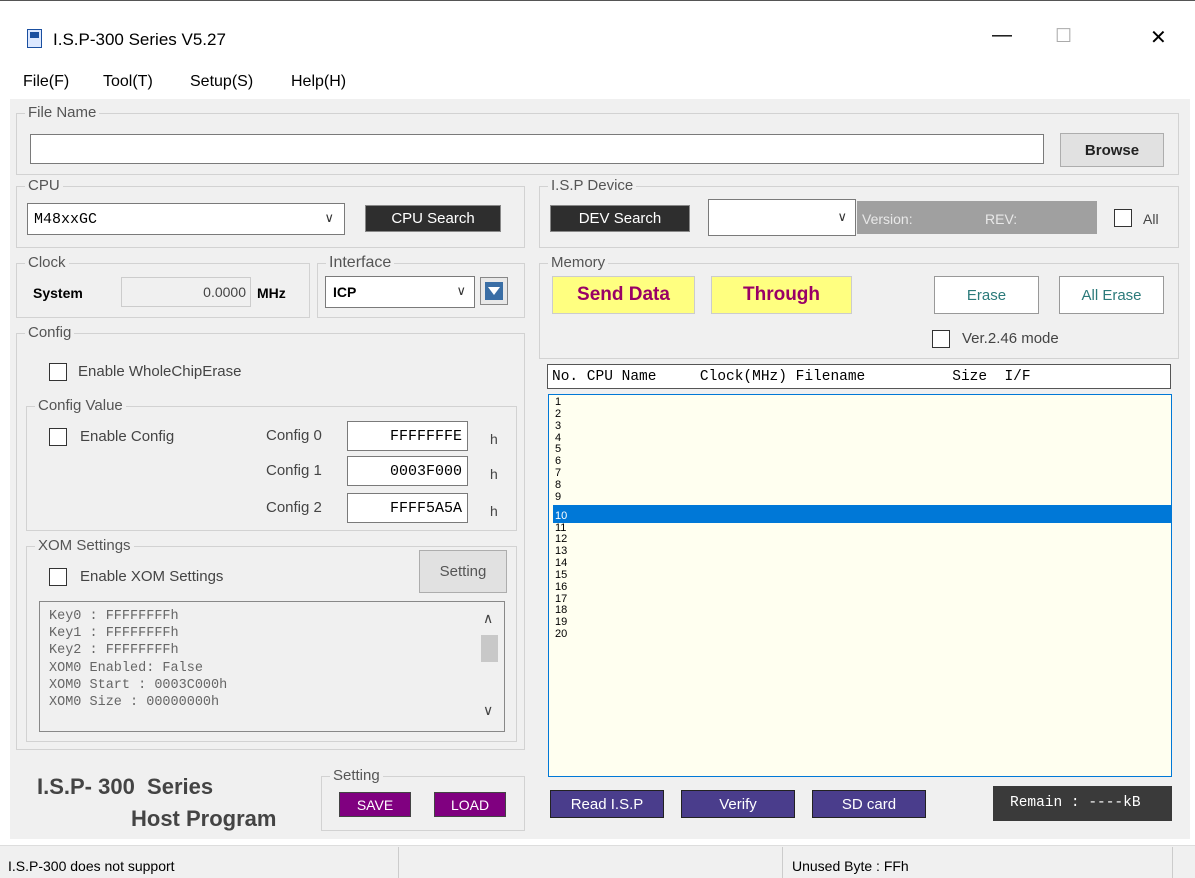 The image size is (1195, 878). What do you see at coordinates (1082, 803) in the screenshot?
I see `remain-display: Remain : ----kB` at bounding box center [1082, 803].